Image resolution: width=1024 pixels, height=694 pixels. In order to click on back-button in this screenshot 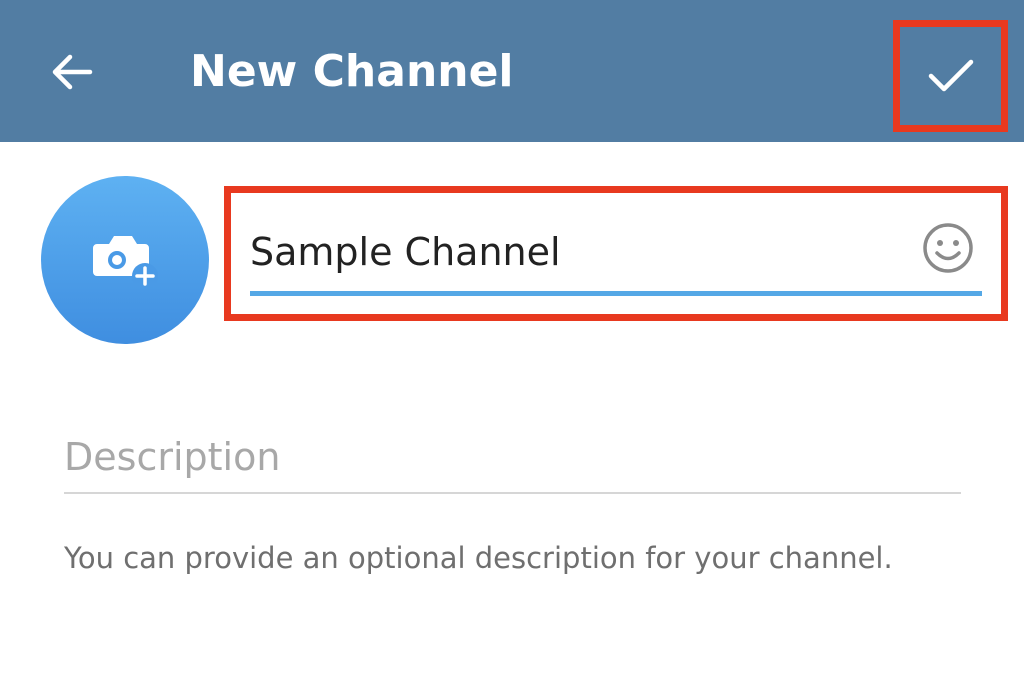, I will do `click(72, 72)`.